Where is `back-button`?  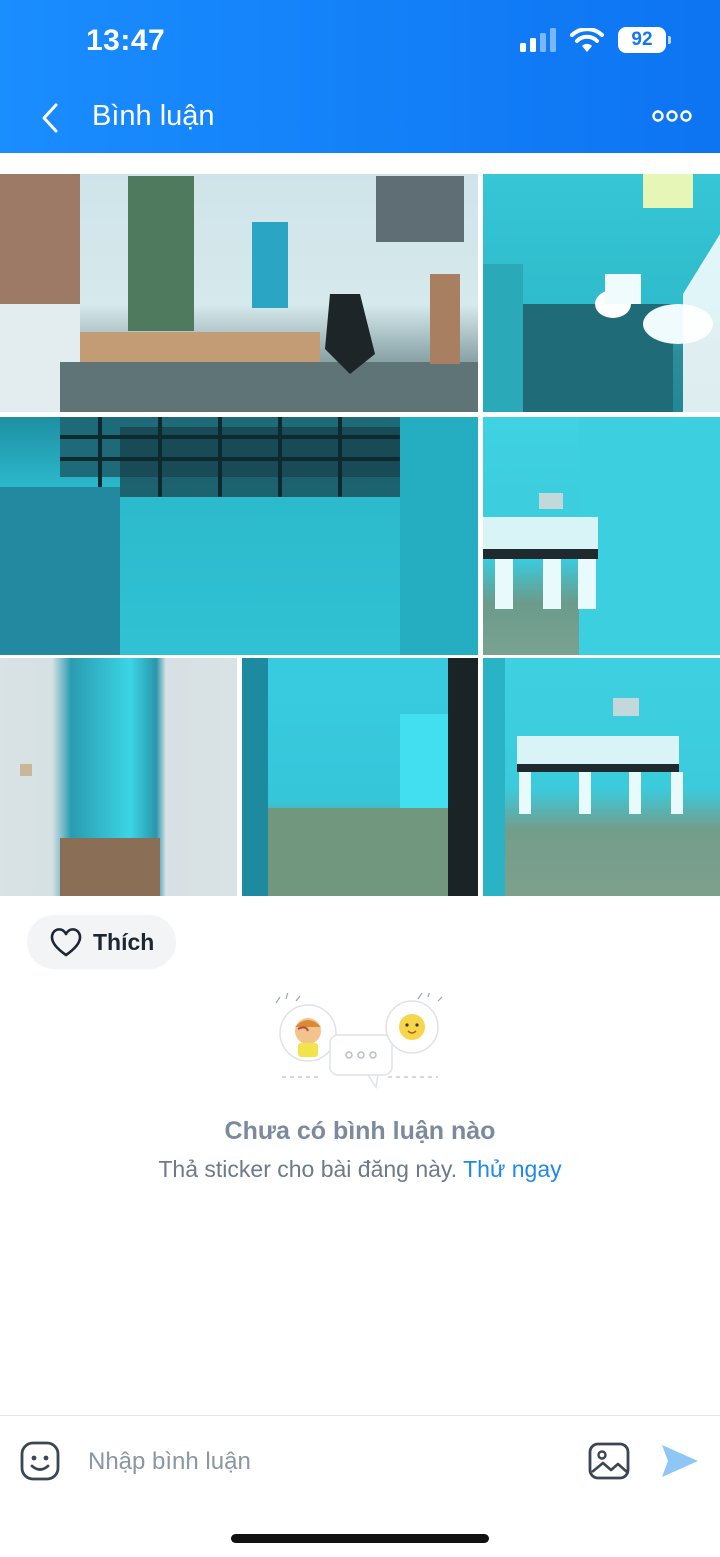
back-button is located at coordinates (50, 118).